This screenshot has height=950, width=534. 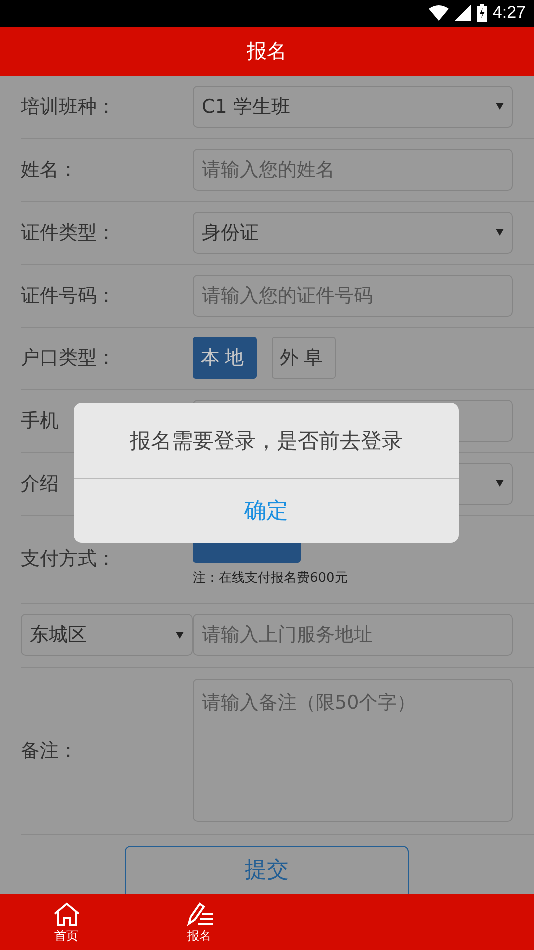 What do you see at coordinates (304, 358) in the screenshot?
I see `option-button: 外阜` at bounding box center [304, 358].